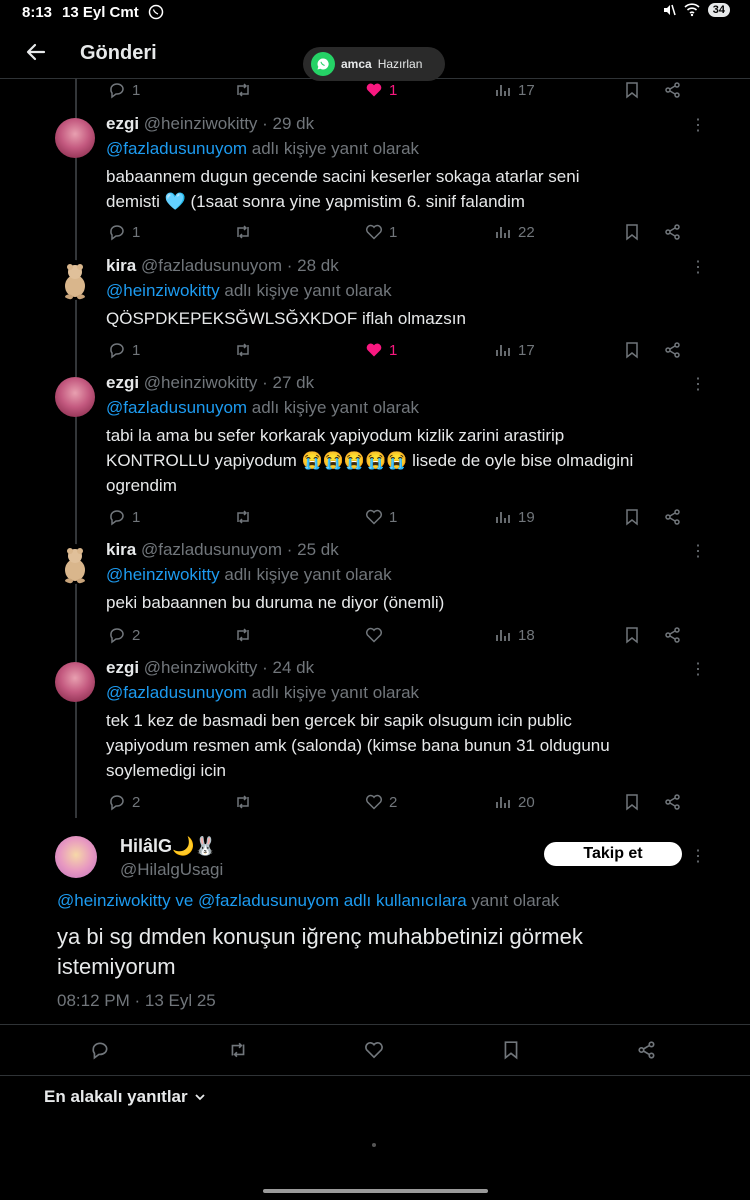  What do you see at coordinates (168, 846) in the screenshot?
I see `author-name: HilâlG🌙🐰` at bounding box center [168, 846].